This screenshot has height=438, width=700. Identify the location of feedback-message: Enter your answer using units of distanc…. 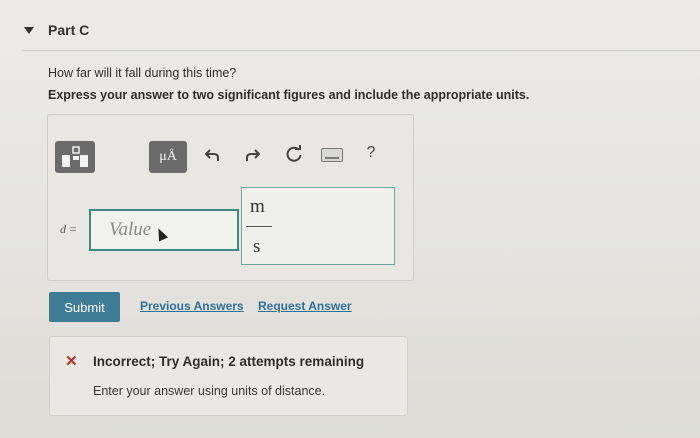
(209, 391).